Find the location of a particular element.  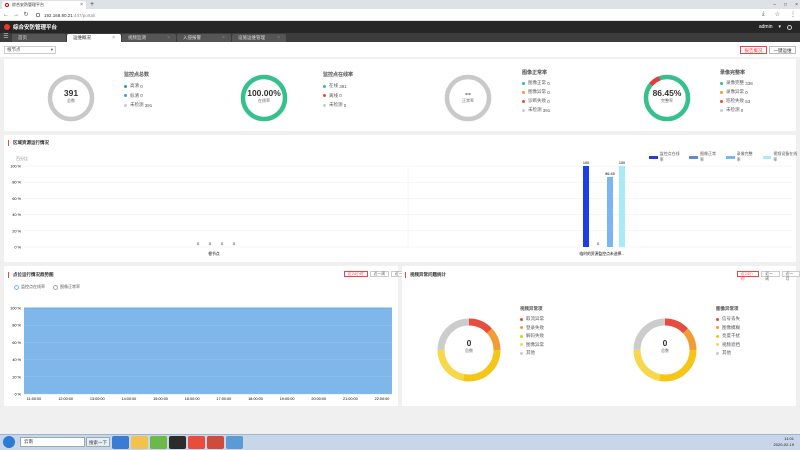

cameras-stat: 监控点总数 高清 0 标清 0 未检测 391 is located at coordinates (138, 90).